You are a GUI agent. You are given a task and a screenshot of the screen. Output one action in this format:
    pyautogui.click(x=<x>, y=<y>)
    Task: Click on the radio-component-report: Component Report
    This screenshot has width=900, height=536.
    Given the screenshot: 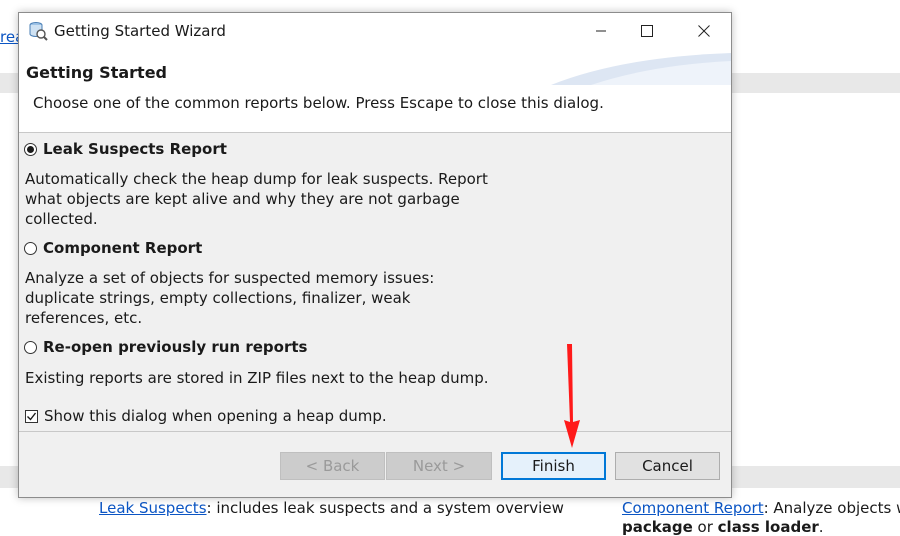 What is the action you would take?
    pyautogui.click(x=113, y=248)
    